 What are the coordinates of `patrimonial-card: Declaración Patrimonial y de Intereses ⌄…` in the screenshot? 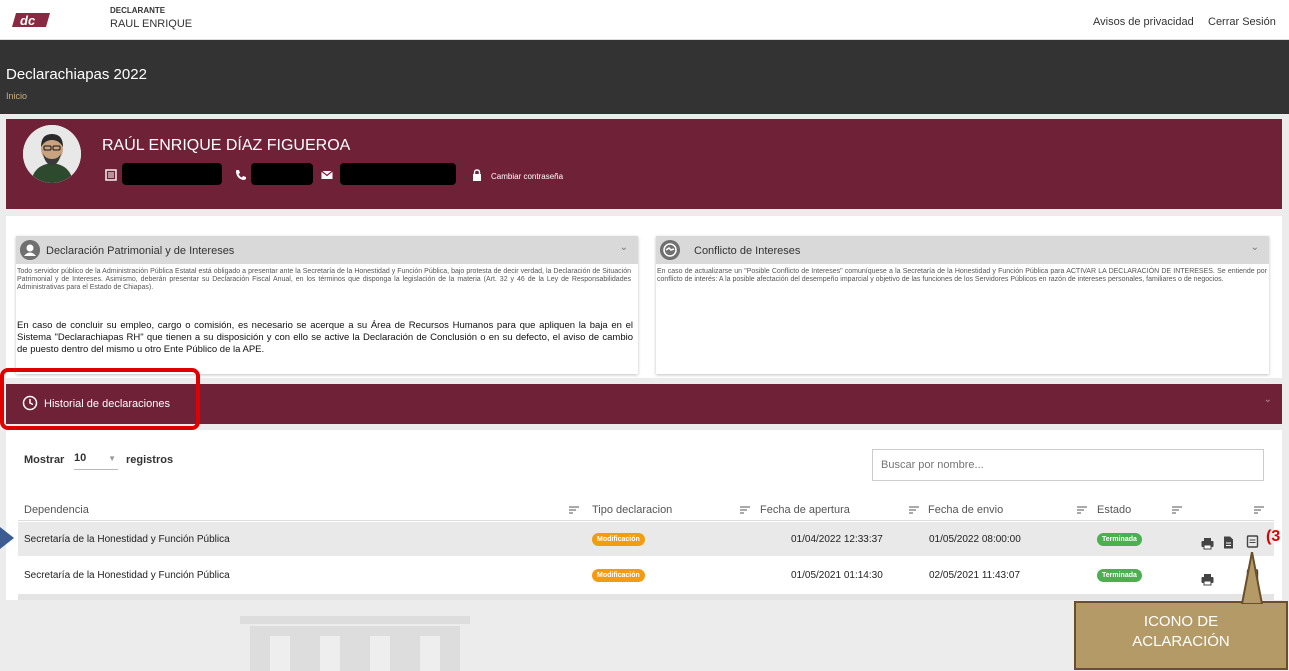 It's located at (327, 305).